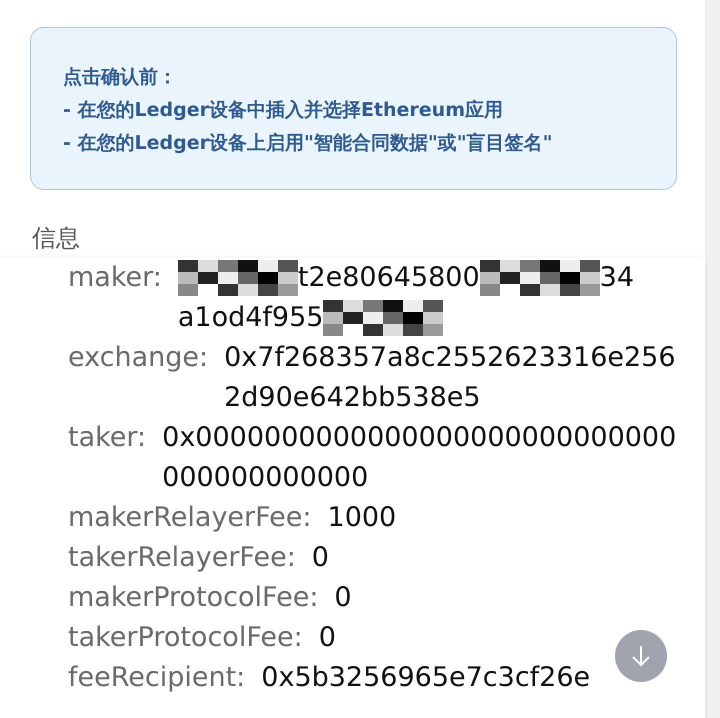 The image size is (720, 718). Describe the element at coordinates (138, 358) in the screenshot. I see `field-label: exchange:` at that location.